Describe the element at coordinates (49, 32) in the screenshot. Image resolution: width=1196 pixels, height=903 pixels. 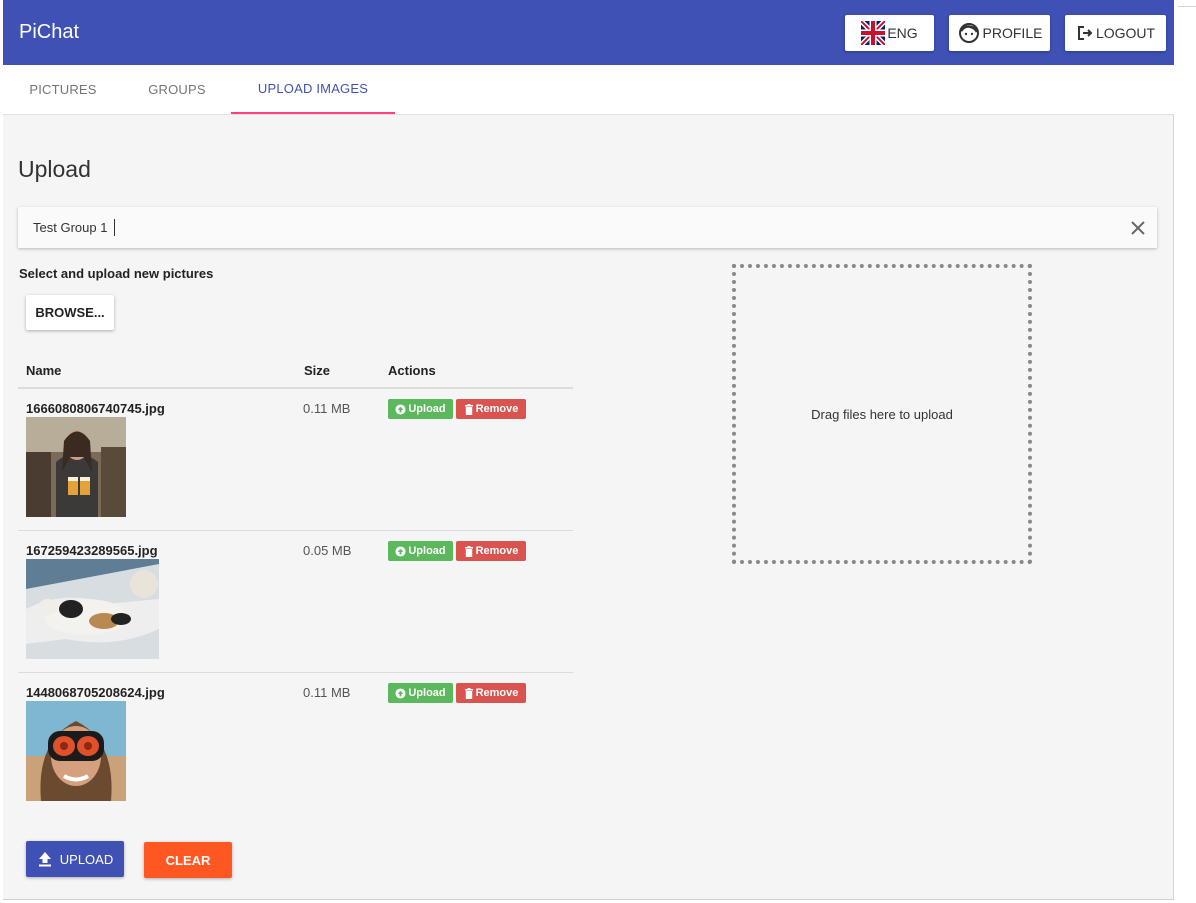
I see `app-title: PiChat` at that location.